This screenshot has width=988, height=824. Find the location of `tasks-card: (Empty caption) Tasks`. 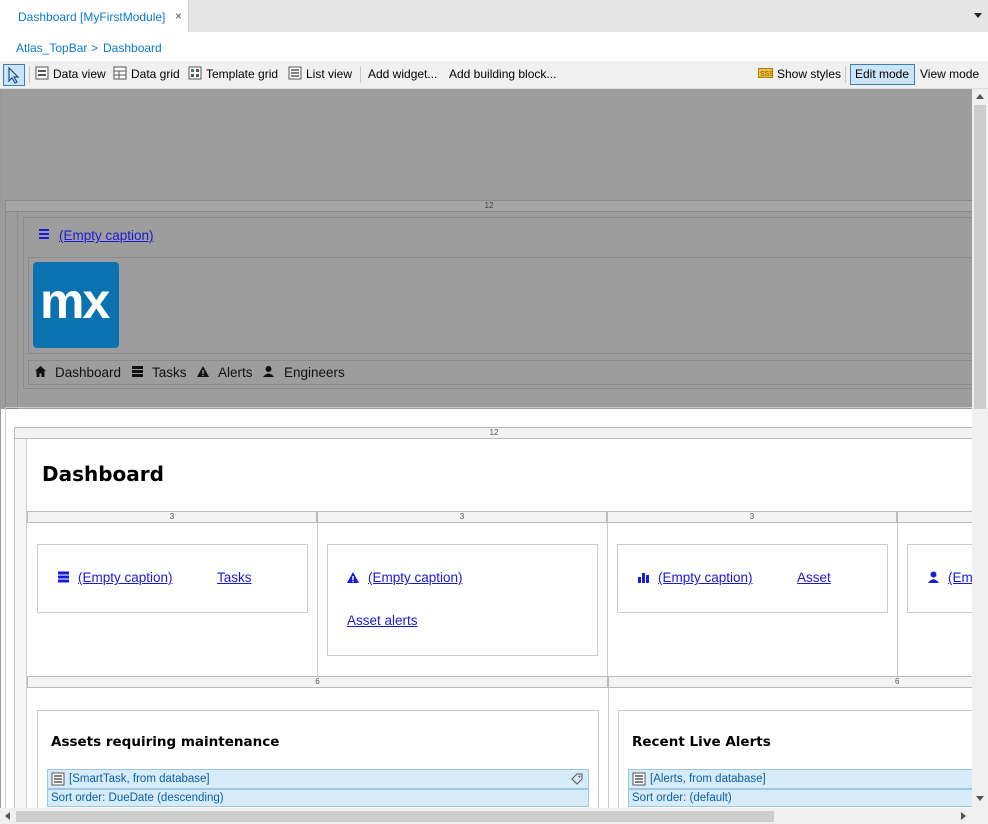

tasks-card: (Empty caption) Tasks is located at coordinates (172, 578).